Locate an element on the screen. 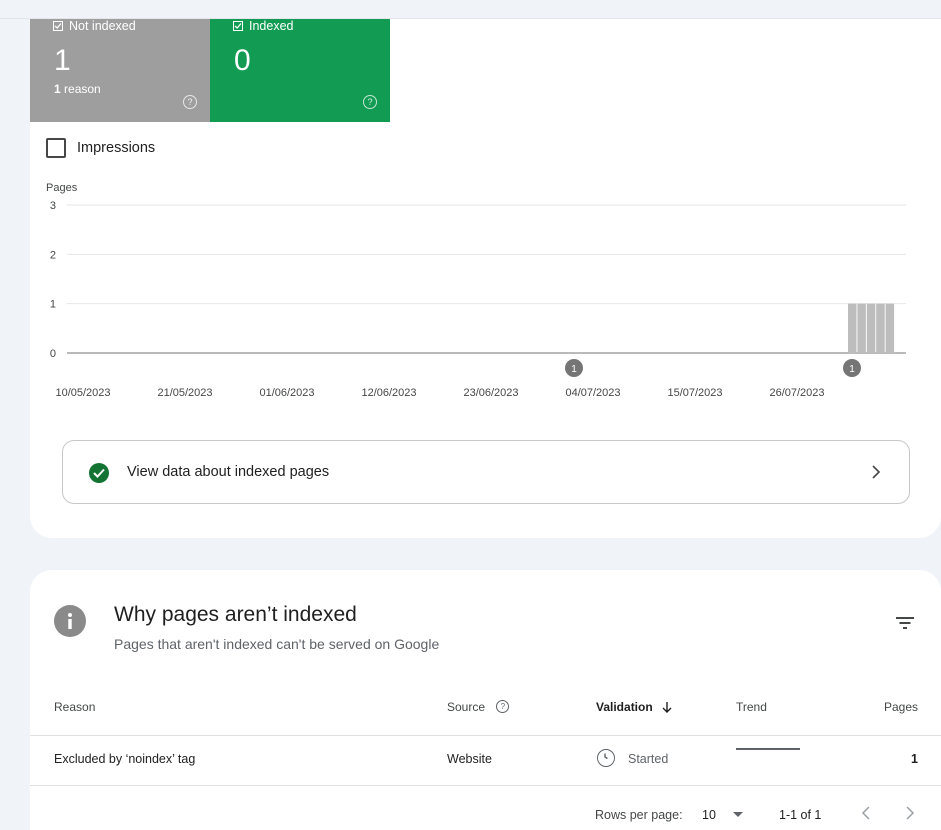 This screenshot has width=941, height=830. y-tick-label: 3 is located at coordinates (53, 206).